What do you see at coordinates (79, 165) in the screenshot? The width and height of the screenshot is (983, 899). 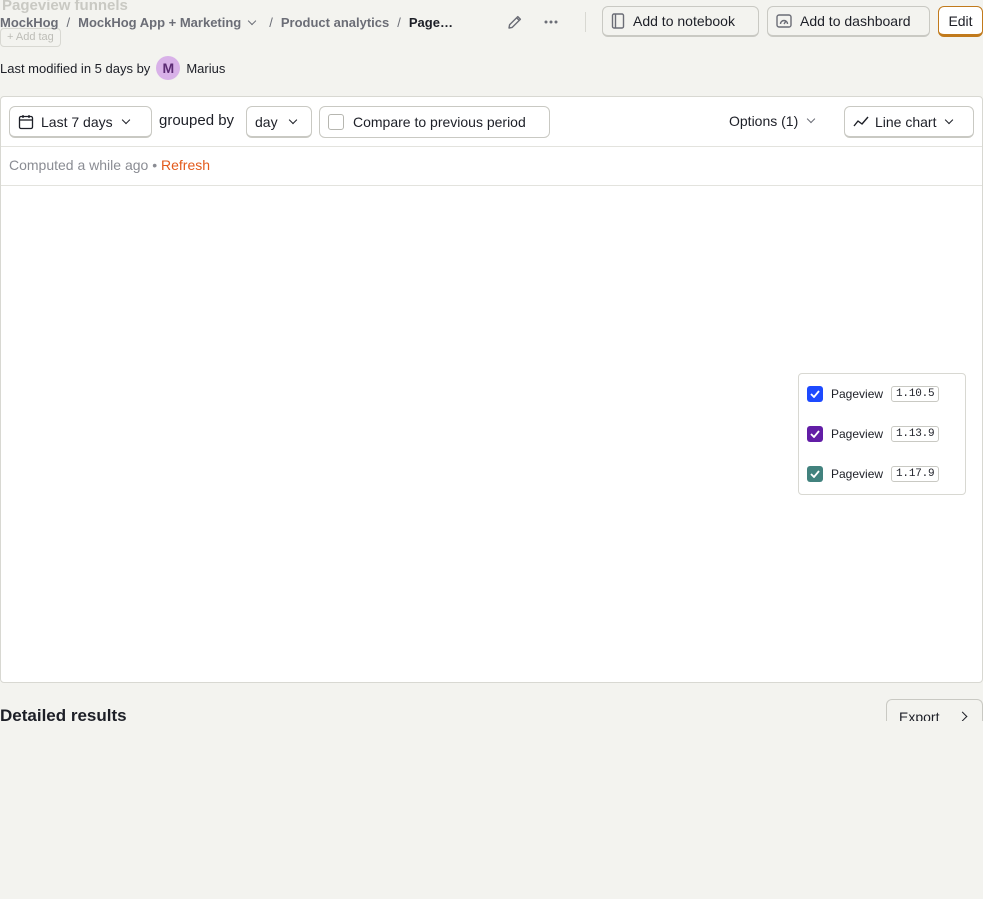 I see `computed-text: Computed a while ago` at bounding box center [79, 165].